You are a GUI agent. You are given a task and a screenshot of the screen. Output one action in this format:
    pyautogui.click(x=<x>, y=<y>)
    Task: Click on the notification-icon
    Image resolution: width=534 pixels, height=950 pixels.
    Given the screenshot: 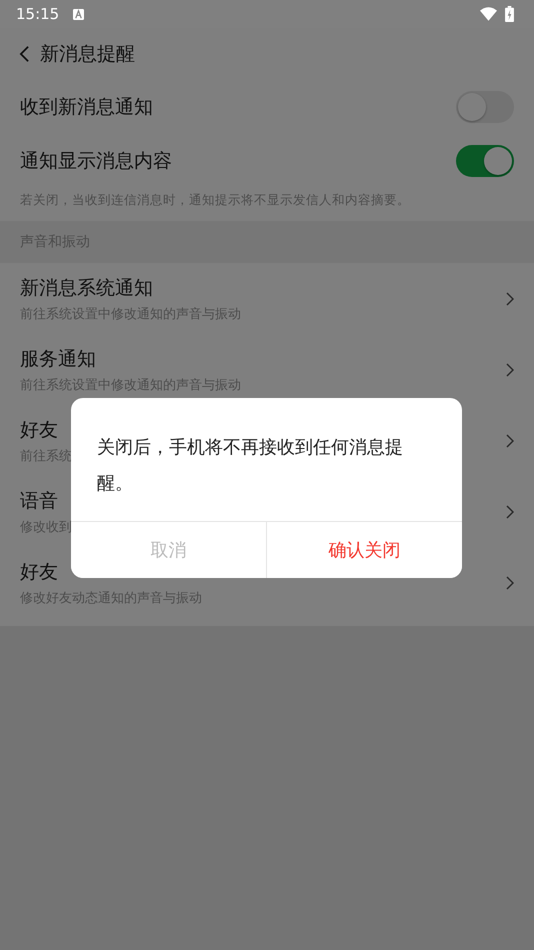 What is the action you would take?
    pyautogui.click(x=78, y=14)
    